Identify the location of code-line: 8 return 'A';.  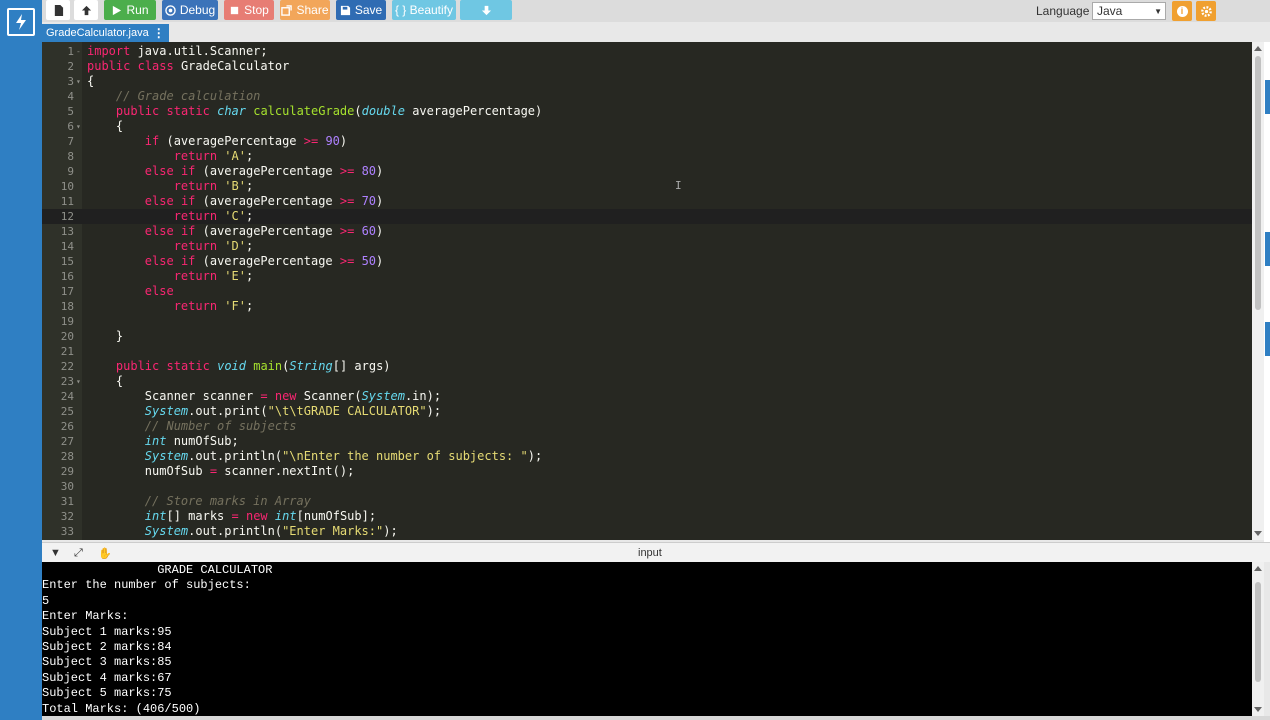
(647, 156).